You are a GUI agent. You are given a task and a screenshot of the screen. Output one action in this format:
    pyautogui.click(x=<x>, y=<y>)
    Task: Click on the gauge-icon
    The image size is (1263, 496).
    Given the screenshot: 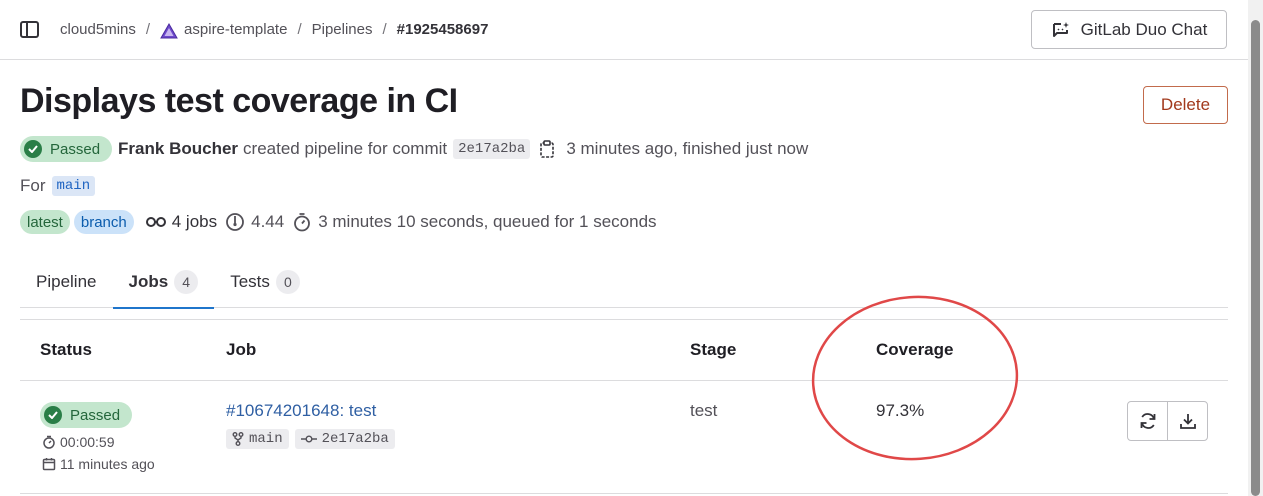 What is the action you would take?
    pyautogui.click(x=235, y=222)
    